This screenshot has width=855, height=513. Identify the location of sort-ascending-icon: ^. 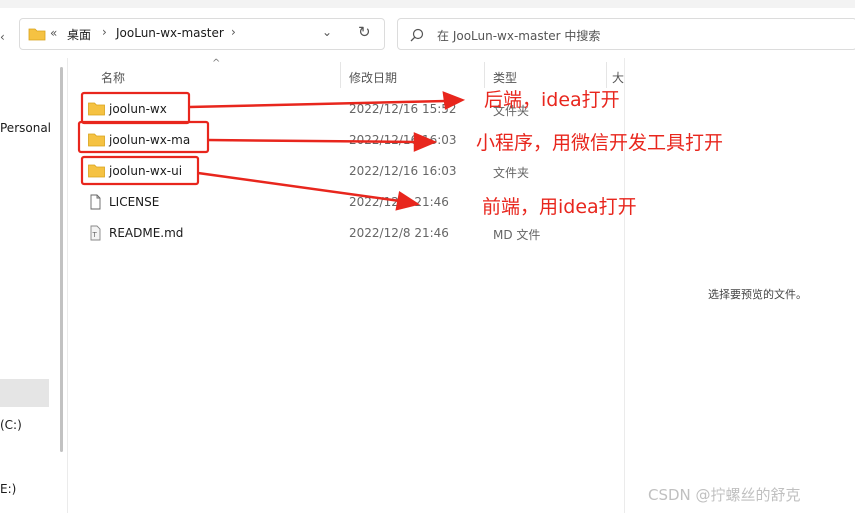
(216, 63).